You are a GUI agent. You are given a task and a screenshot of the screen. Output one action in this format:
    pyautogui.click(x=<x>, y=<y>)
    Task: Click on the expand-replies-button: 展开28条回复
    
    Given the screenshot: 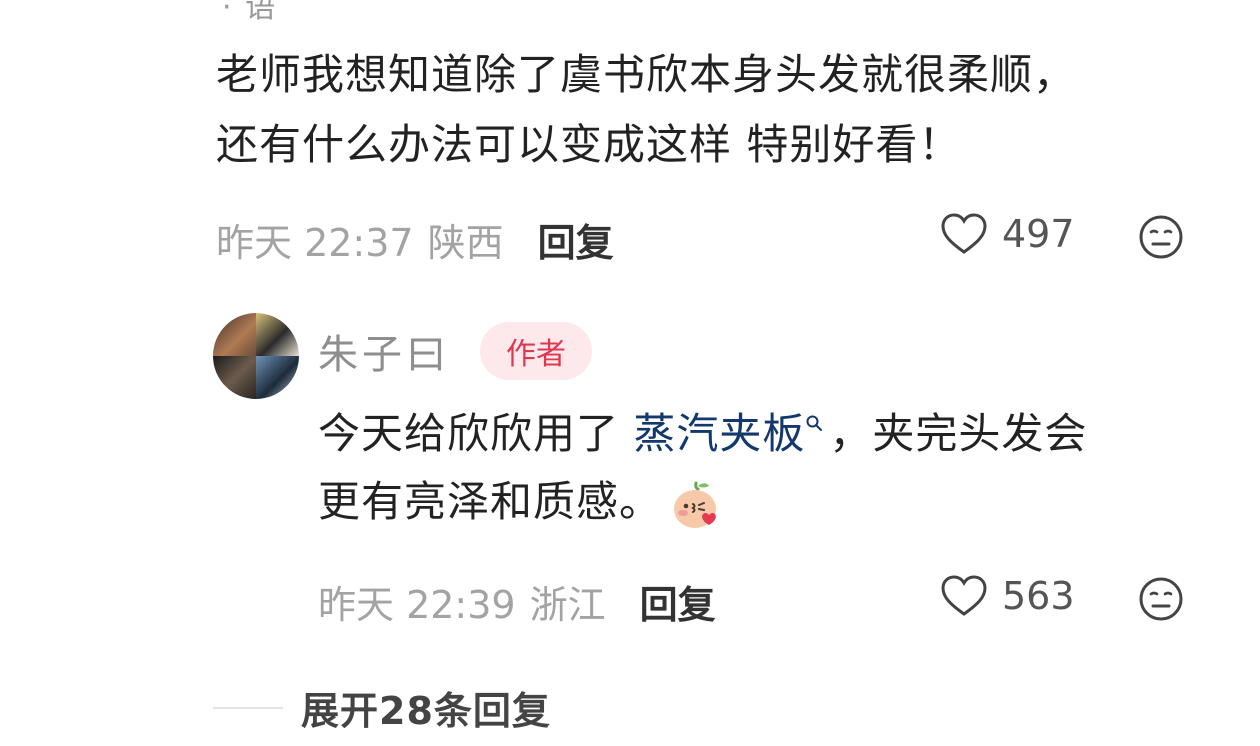 What is the action you would take?
    pyautogui.click(x=382, y=707)
    